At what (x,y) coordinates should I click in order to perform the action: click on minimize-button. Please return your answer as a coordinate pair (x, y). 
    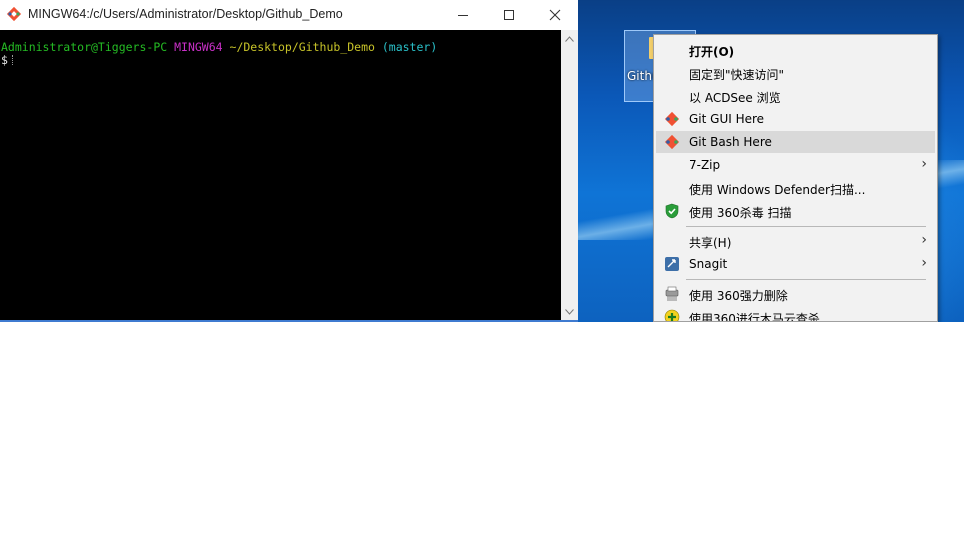
    Looking at the image, I should click on (463, 15).